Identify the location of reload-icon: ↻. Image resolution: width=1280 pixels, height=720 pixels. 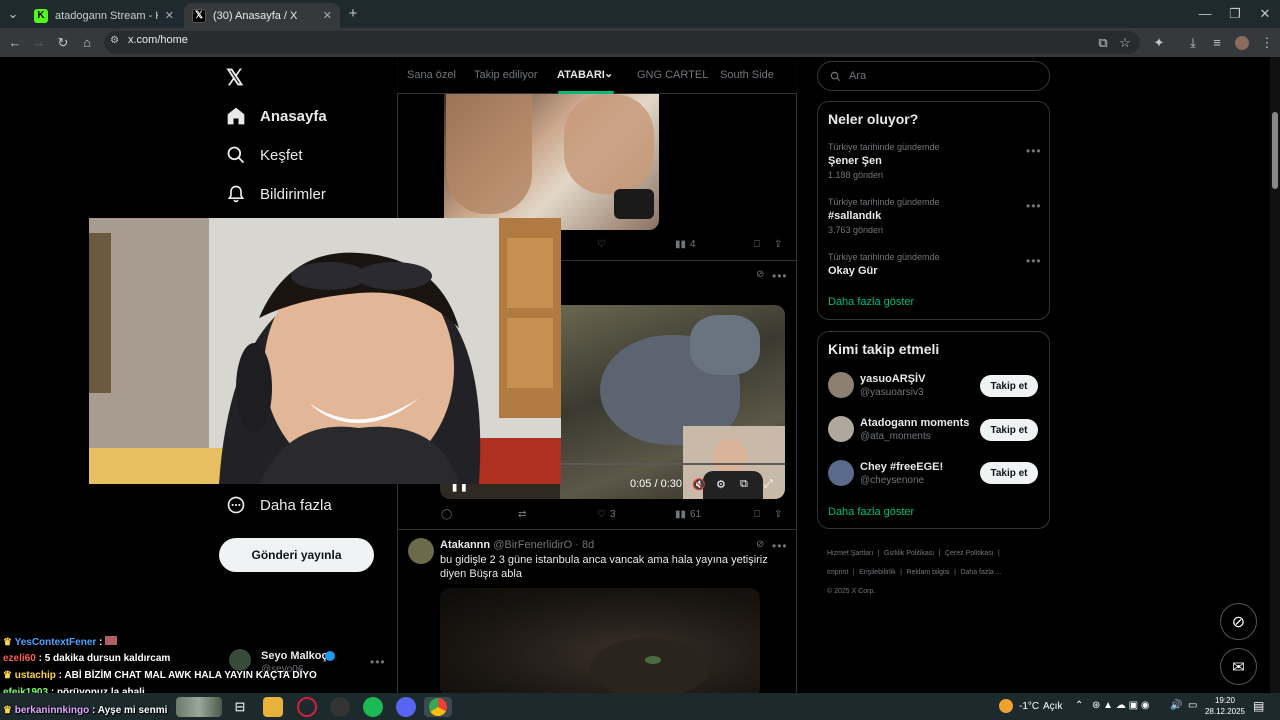
(63, 43).